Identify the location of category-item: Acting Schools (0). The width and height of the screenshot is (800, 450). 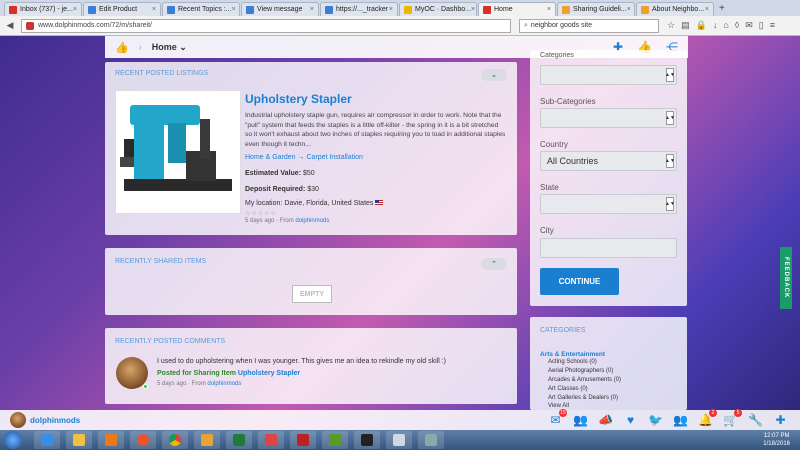
(572, 362).